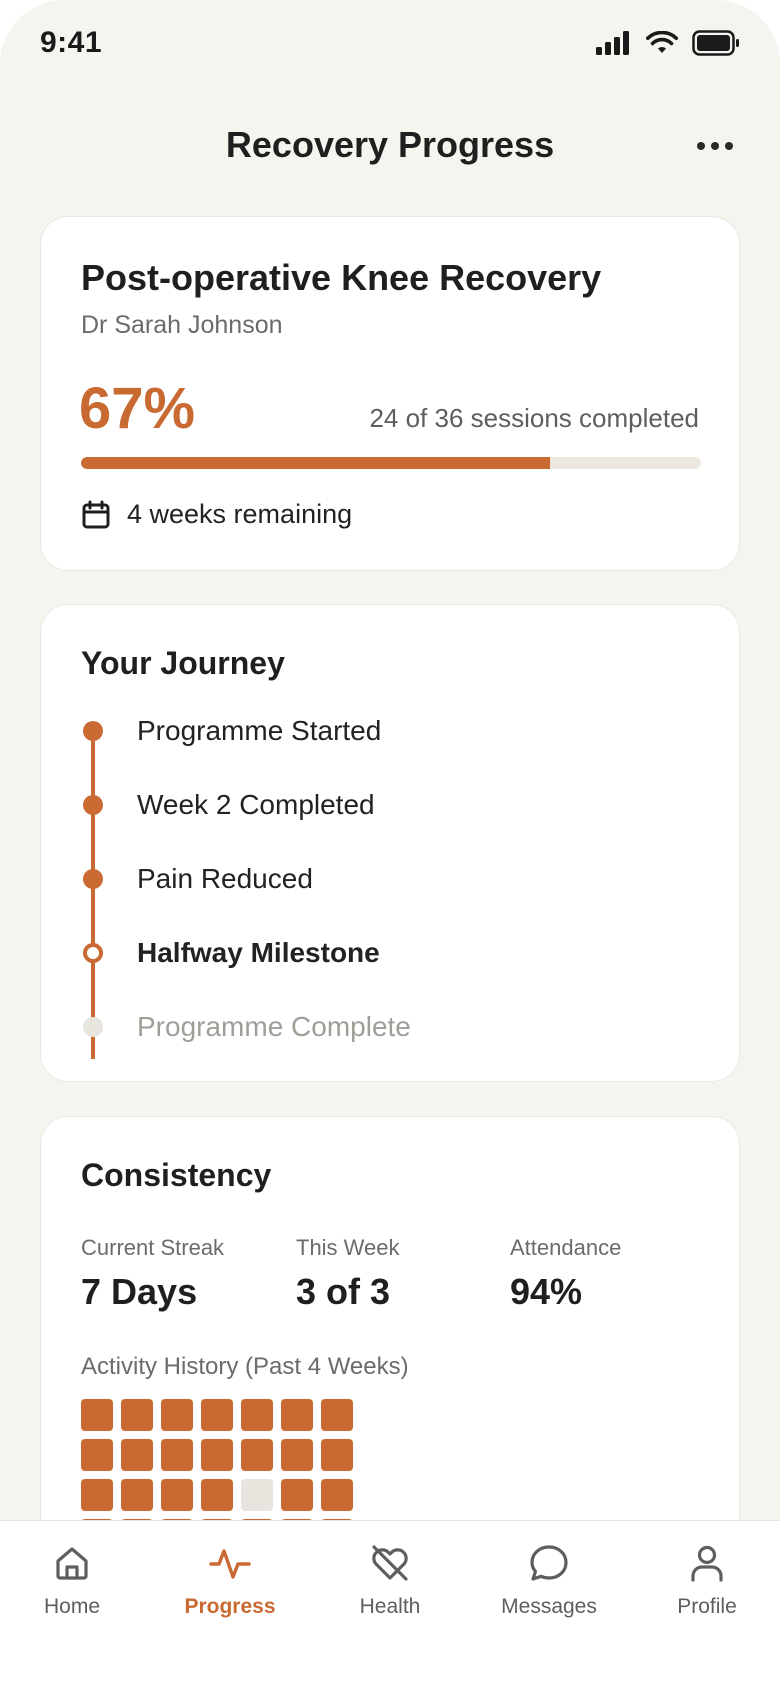  I want to click on message-icon, so click(549, 1563).